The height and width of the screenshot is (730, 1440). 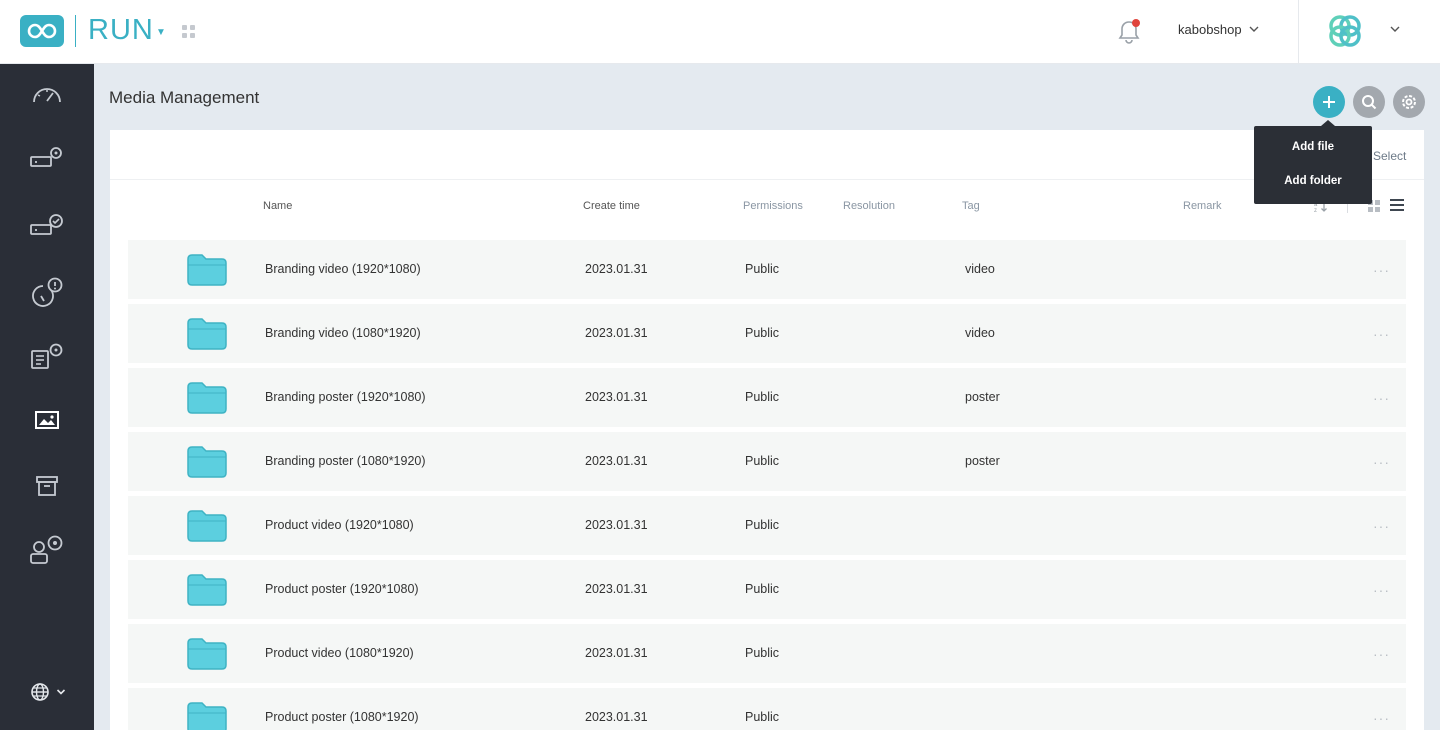 I want to click on app-logo-icon, so click(x=42, y=31).